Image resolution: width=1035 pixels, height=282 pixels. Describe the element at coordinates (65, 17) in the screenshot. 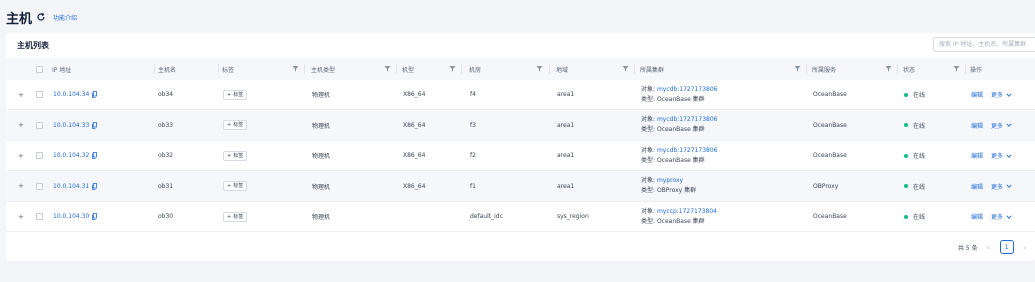

I see `feature-intro-link: 功能介绍` at that location.